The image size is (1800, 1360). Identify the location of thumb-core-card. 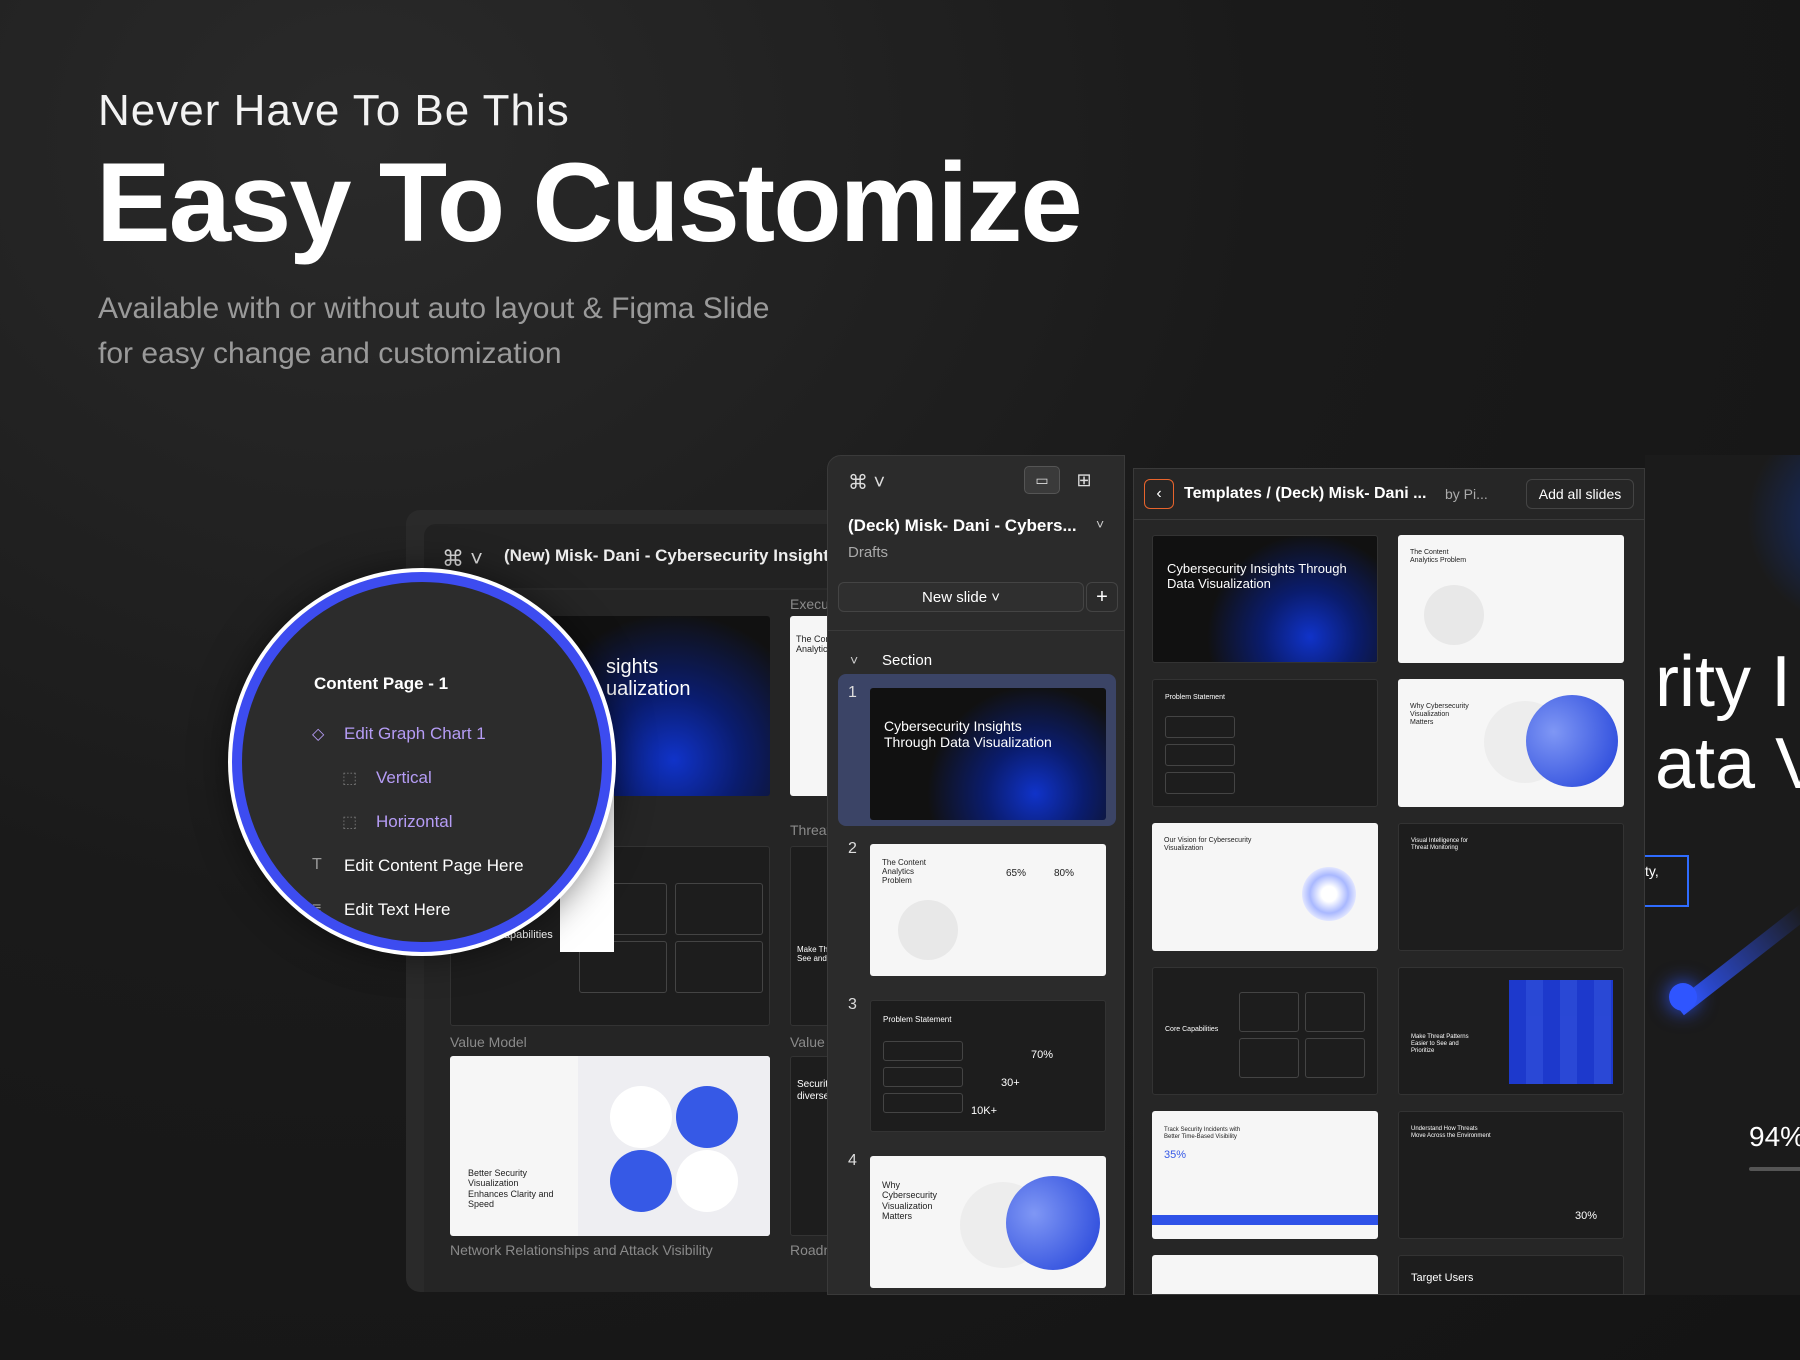
(719, 909).